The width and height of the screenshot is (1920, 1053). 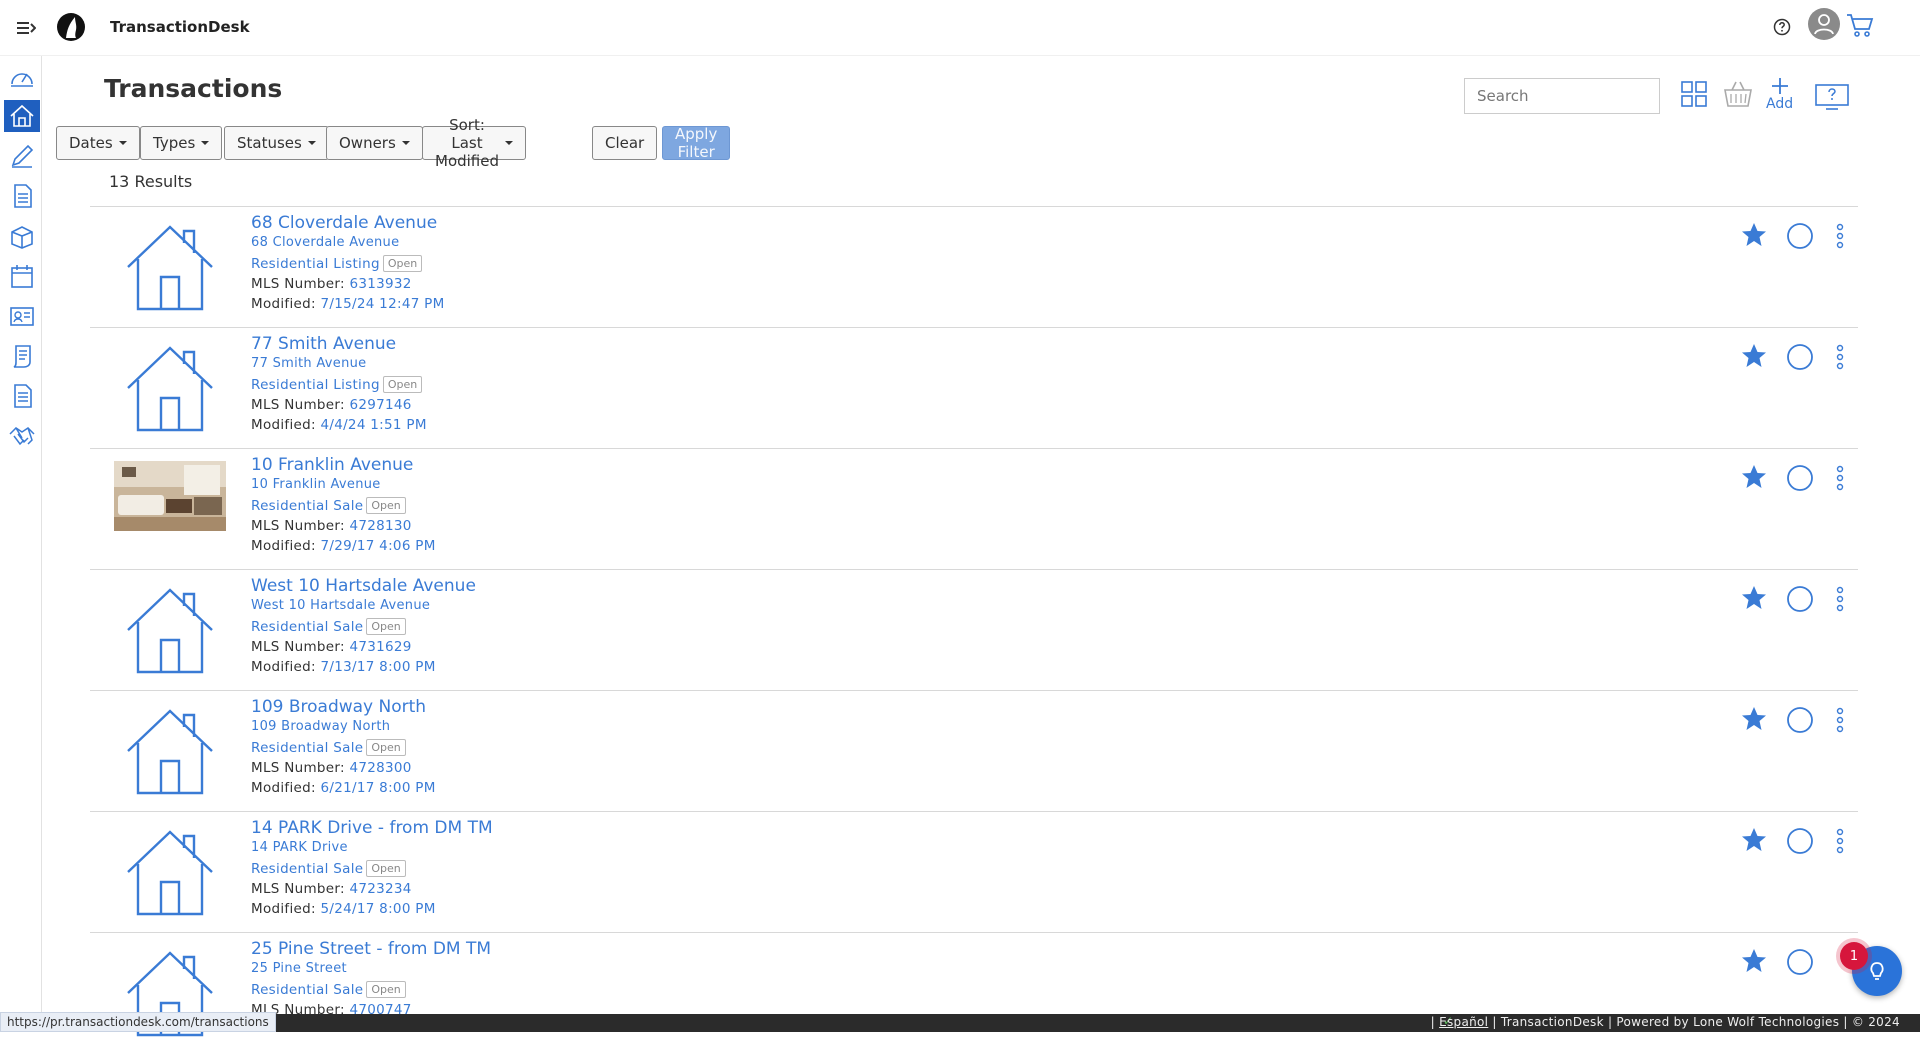 I want to click on transaction-title: 14 PARK Drive - from DM TM, so click(x=372, y=828).